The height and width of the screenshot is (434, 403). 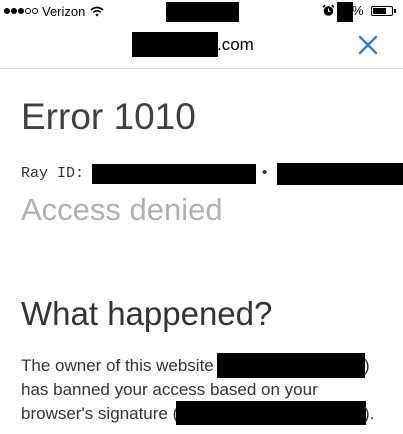 I want to click on explanation-line-1-end: ), so click(x=367, y=365).